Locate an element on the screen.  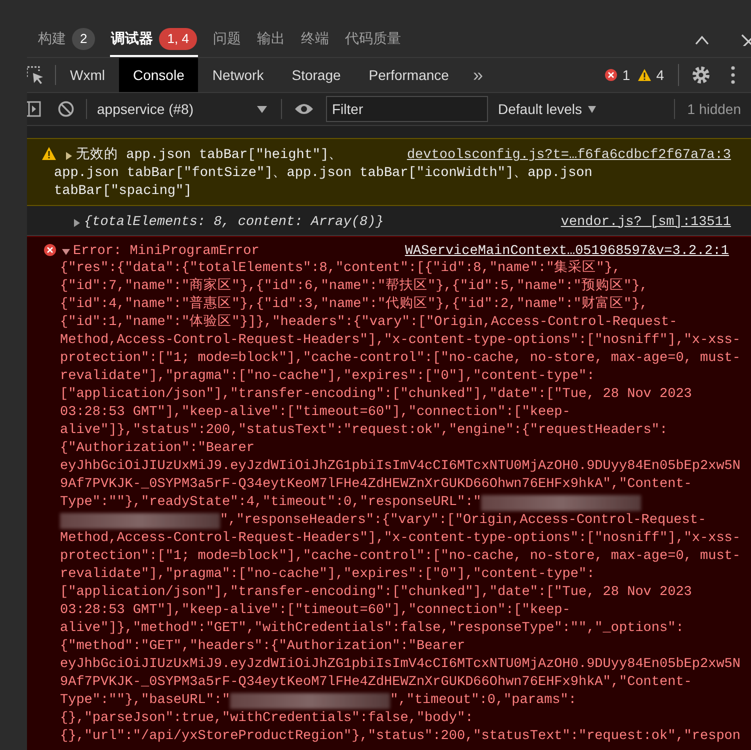
devtools-tab: Performance is located at coordinates (408, 75).